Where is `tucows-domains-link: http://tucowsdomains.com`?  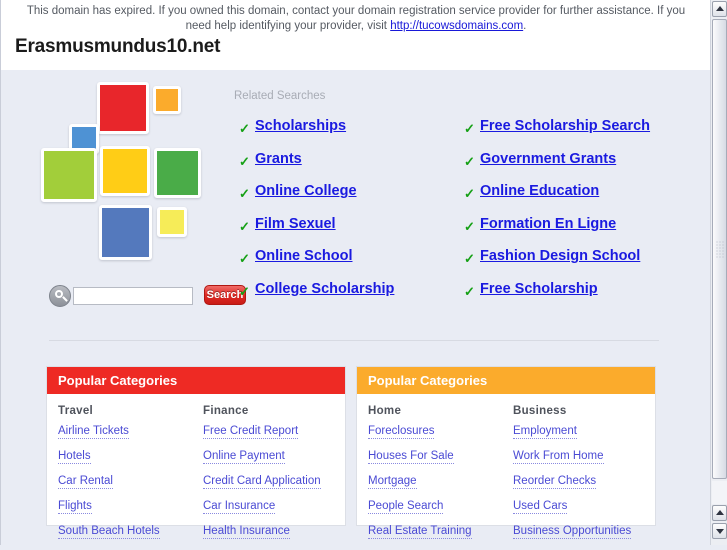
tucows-domains-link: http://tucowsdomains.com is located at coordinates (456, 26).